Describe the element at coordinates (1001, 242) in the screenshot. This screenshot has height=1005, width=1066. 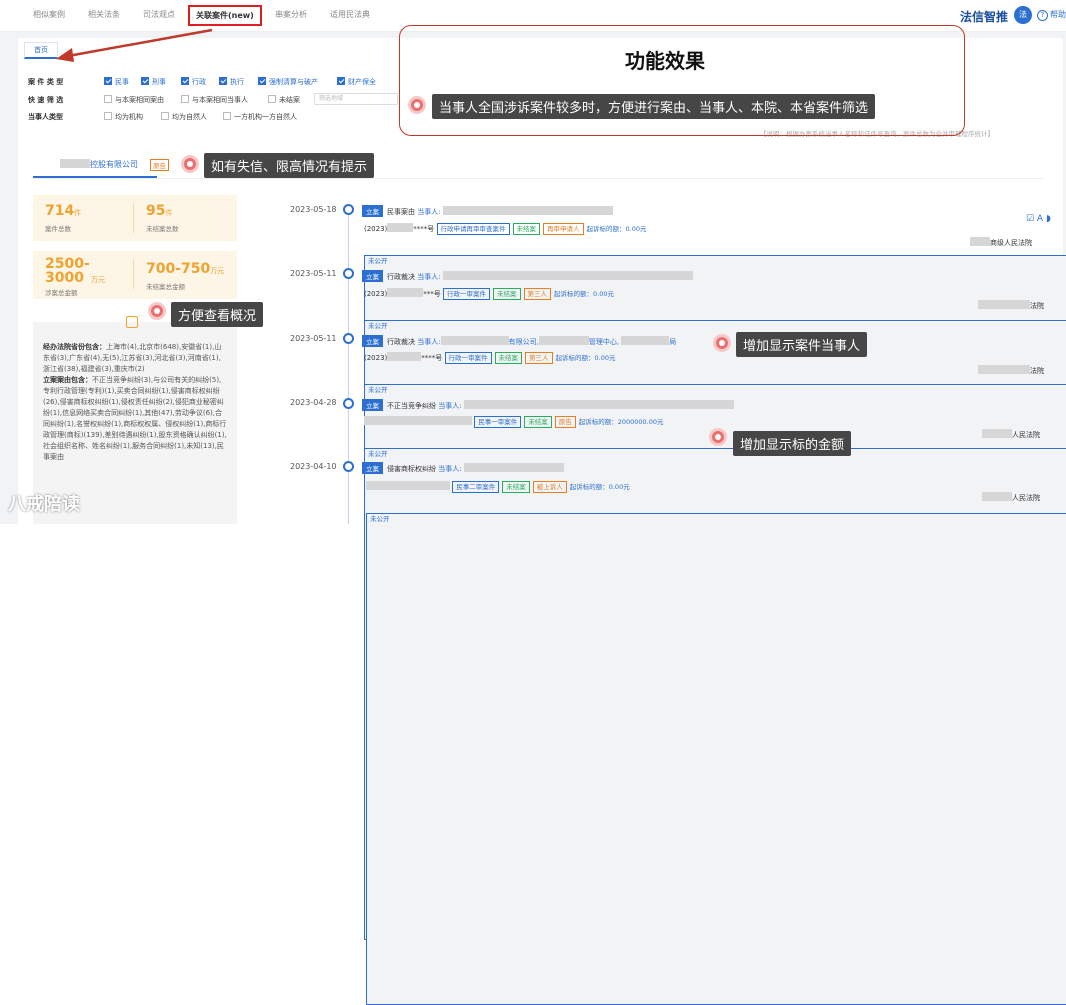
I see `court-name: 商级人民法院` at that location.